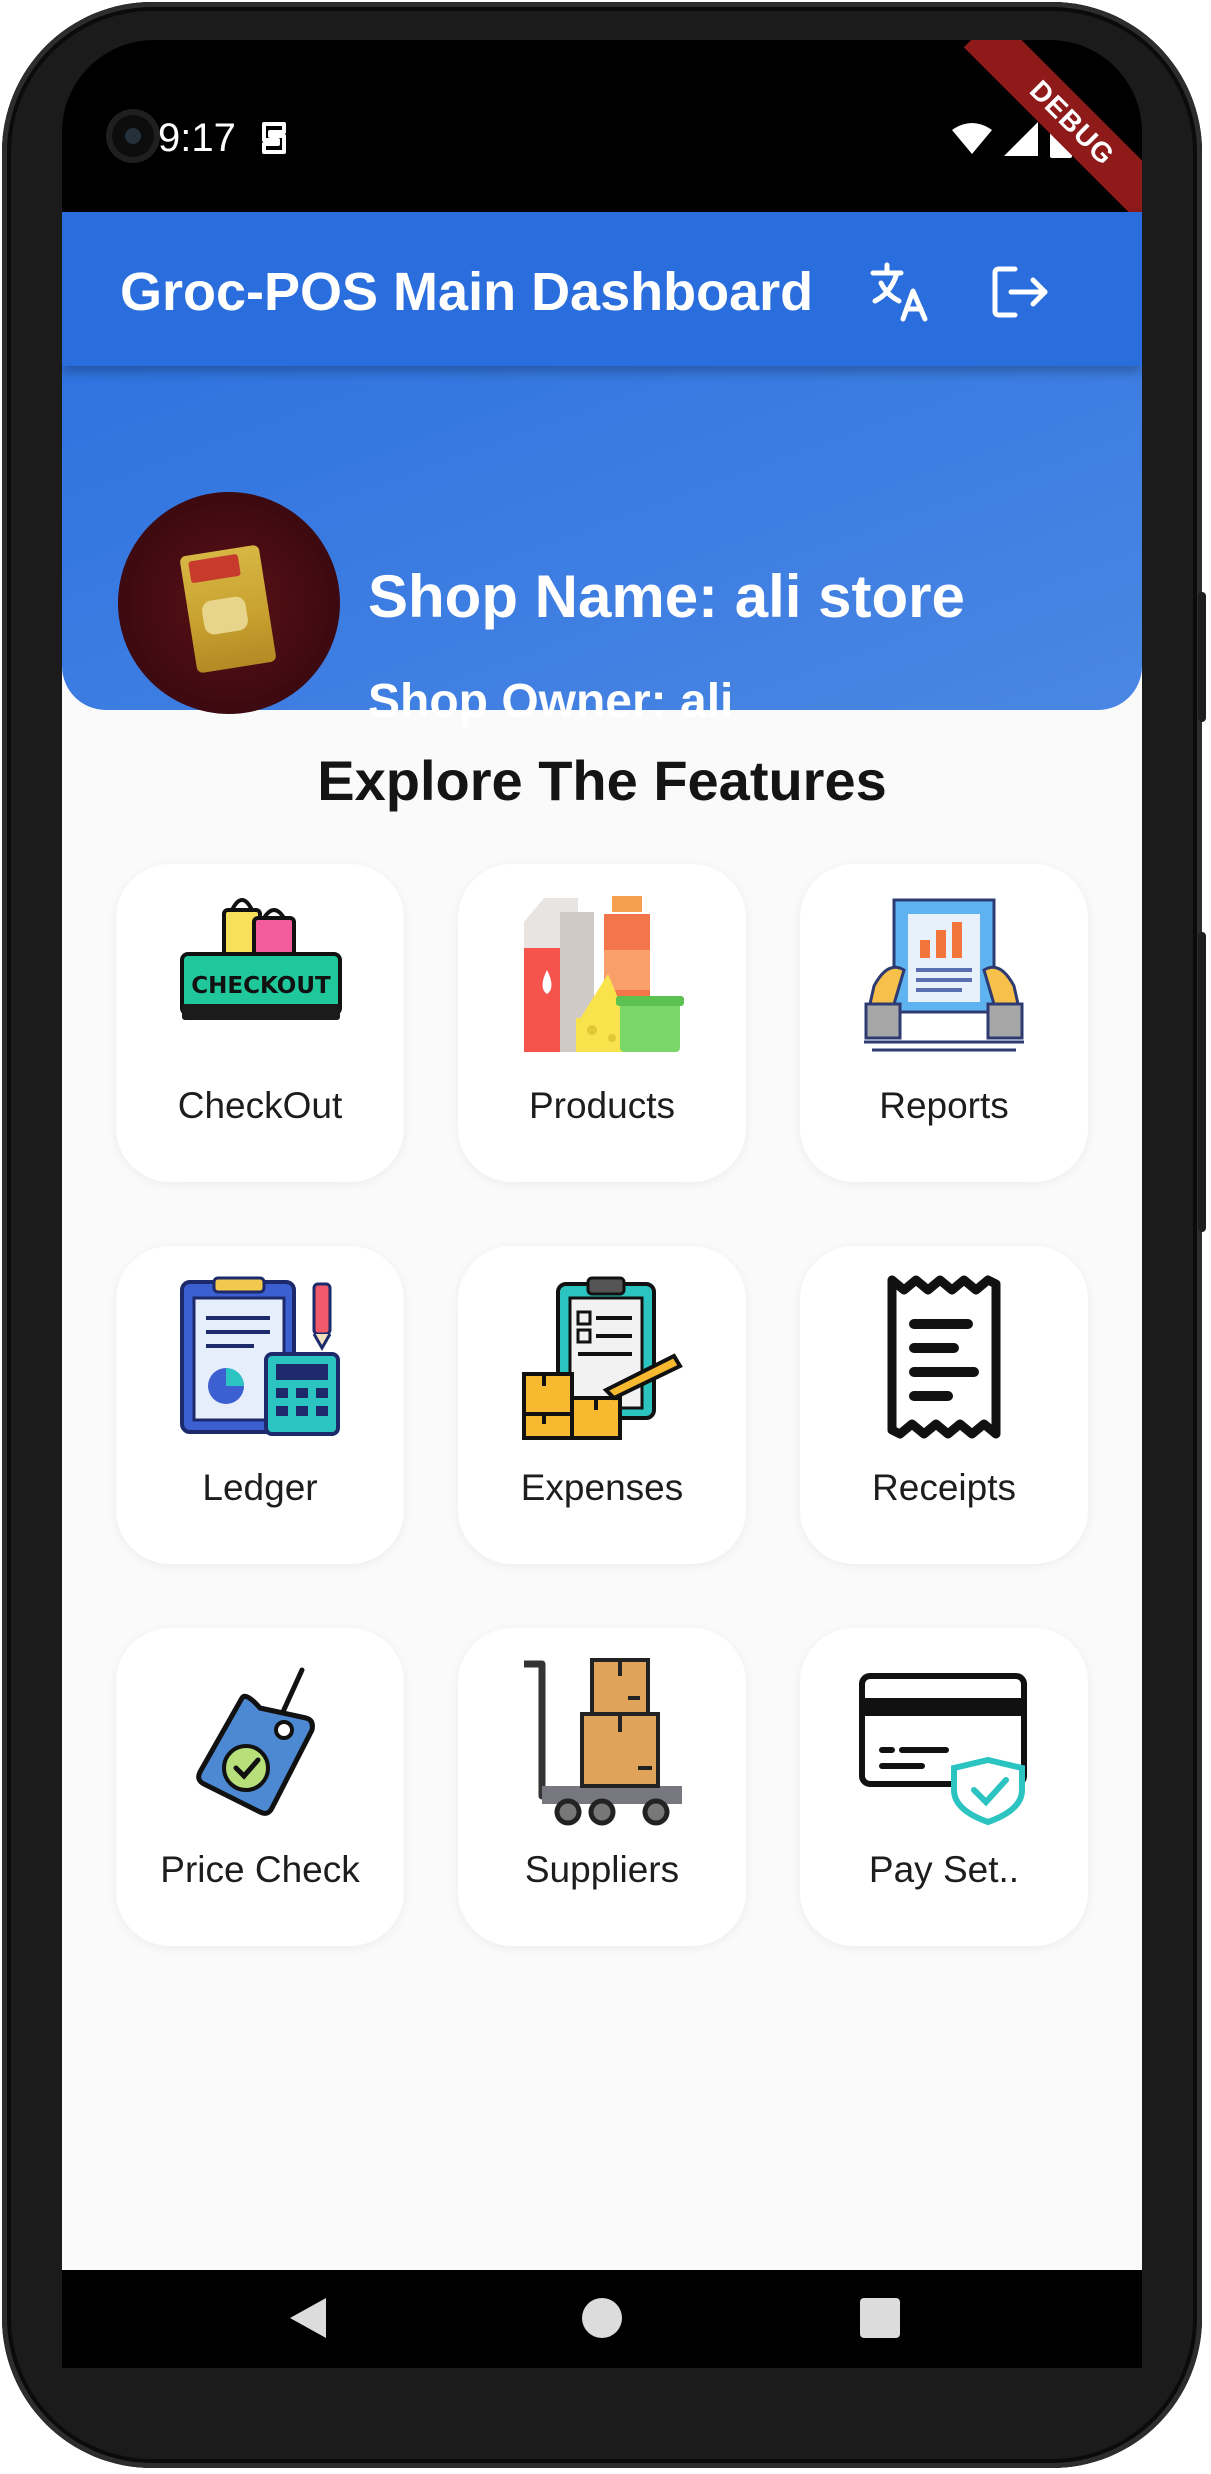 Image resolution: width=1211 pixels, height=2474 pixels. I want to click on home-button, so click(602, 2318).